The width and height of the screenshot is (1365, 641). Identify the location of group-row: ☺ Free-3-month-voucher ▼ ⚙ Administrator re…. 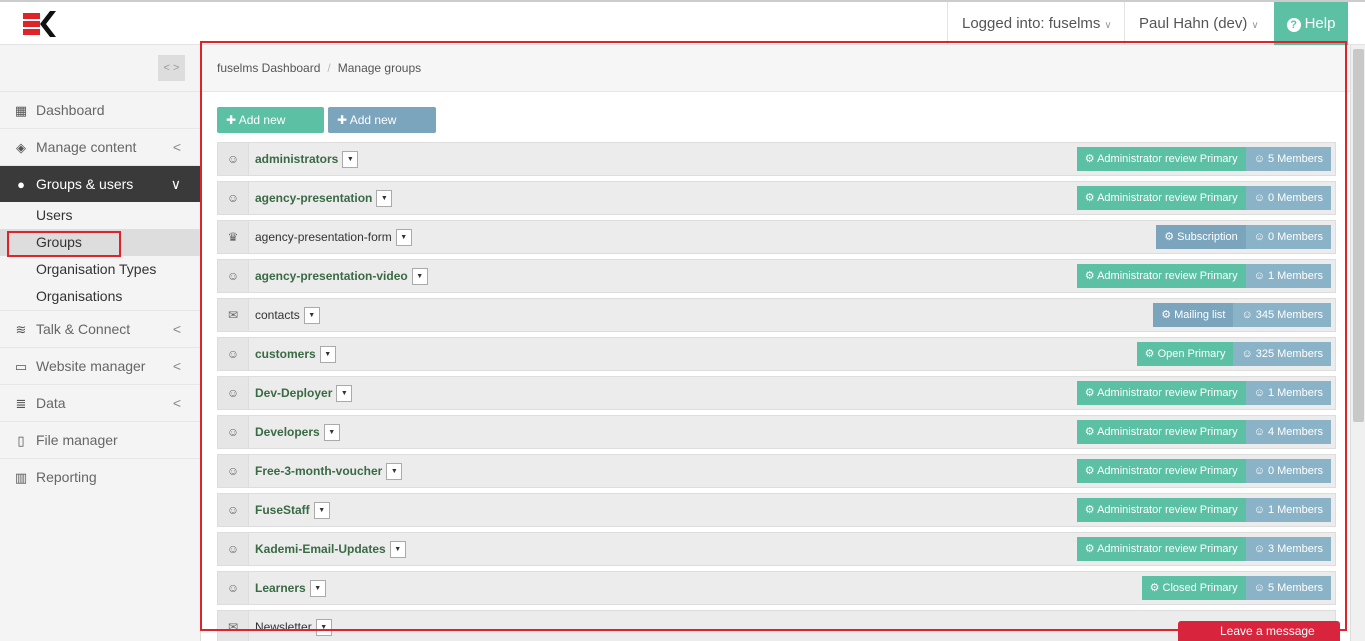
(776, 471).